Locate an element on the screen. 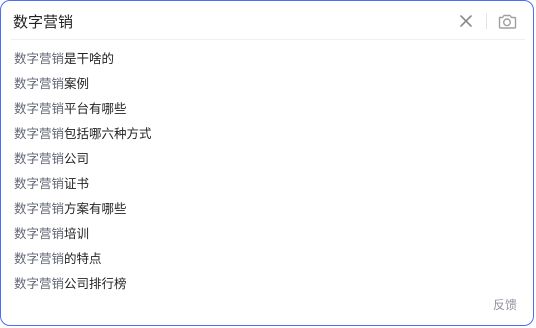  suggestion-item: 数字营销公司排行榜 is located at coordinates (267, 283).